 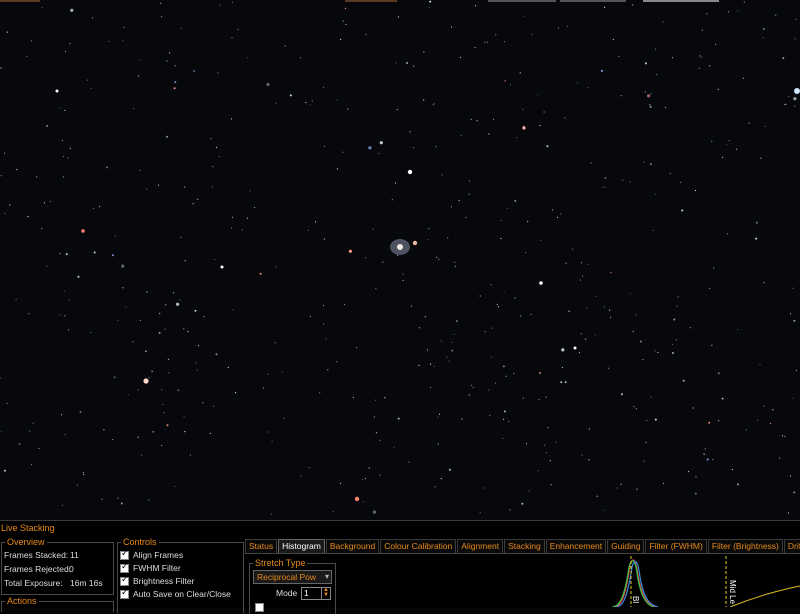 I want to click on bright-star, so click(x=83, y=231).